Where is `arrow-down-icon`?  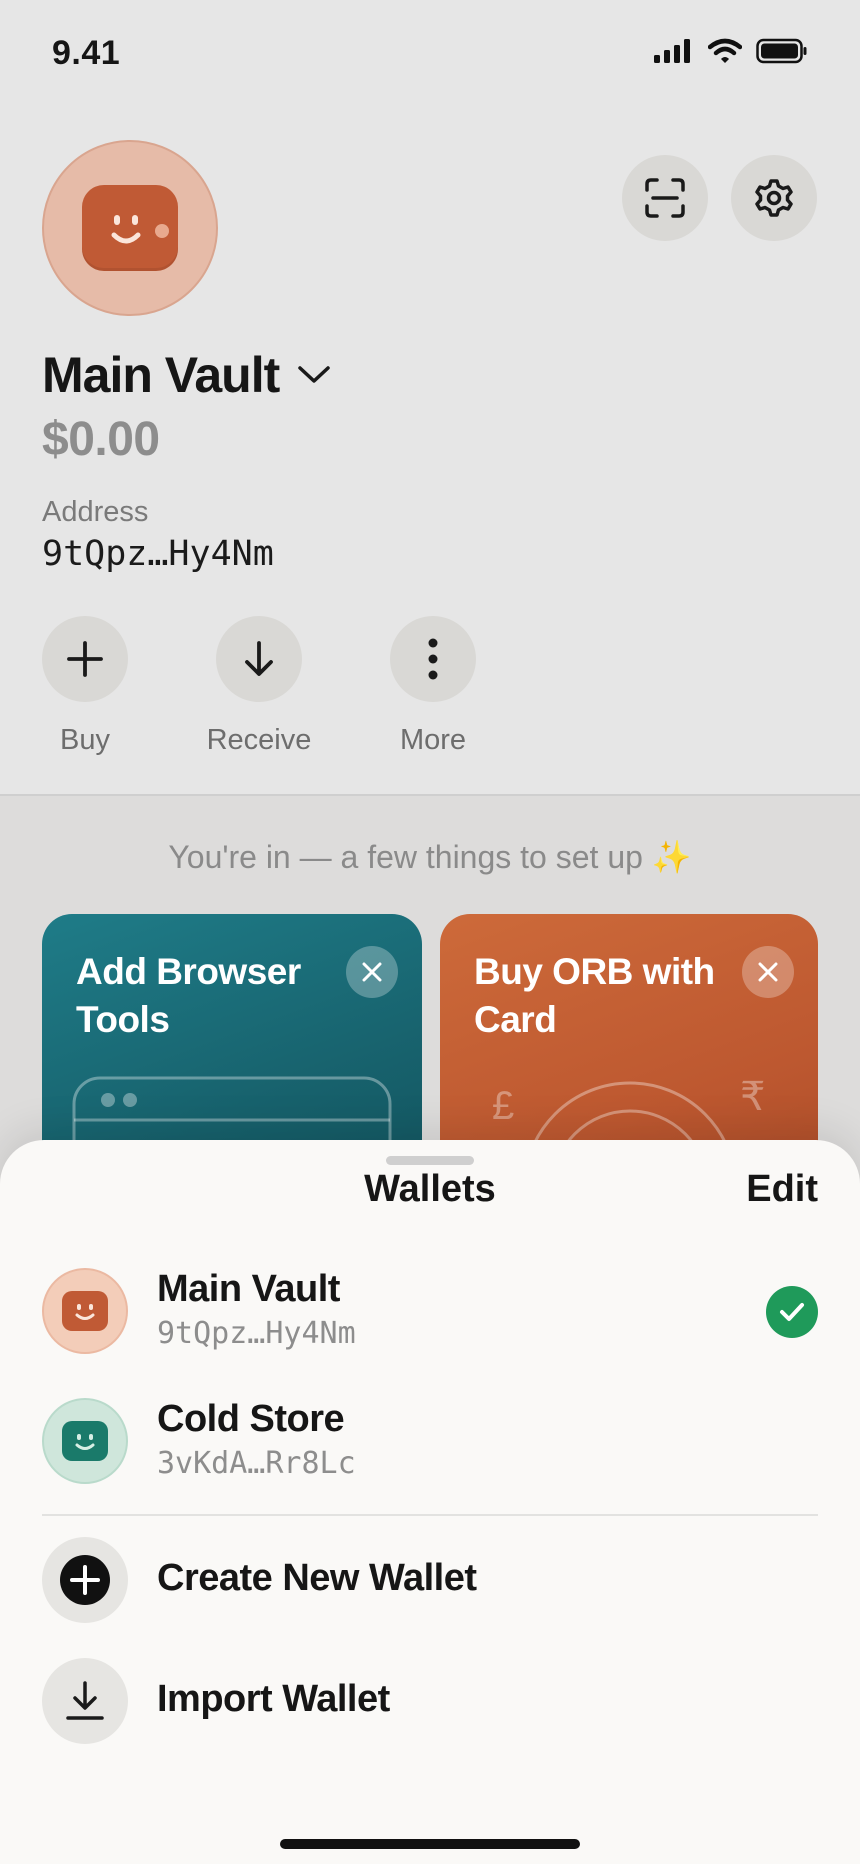 arrow-down-icon is located at coordinates (259, 658).